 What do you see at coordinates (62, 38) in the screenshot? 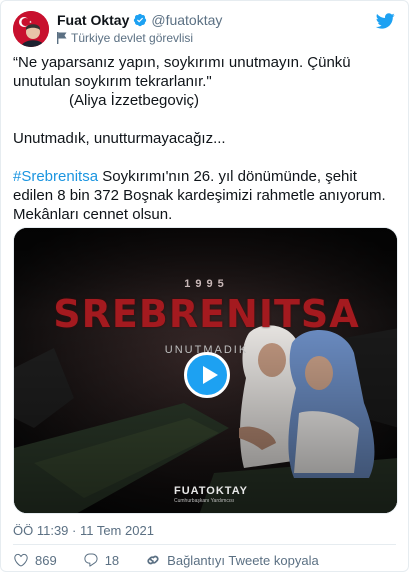
I see `government-label-flag-icon` at bounding box center [62, 38].